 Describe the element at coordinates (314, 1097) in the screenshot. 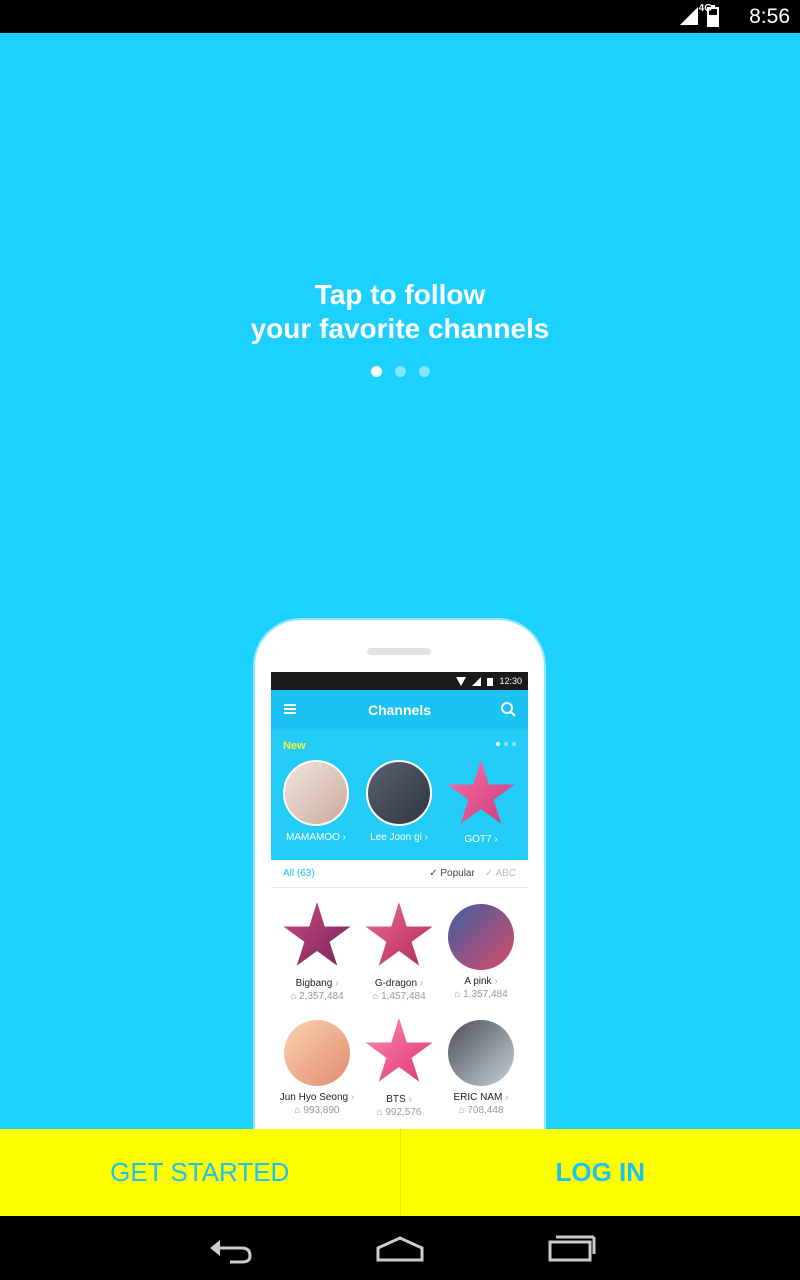

I see `channel-name: Jun Hyo Seong` at that location.